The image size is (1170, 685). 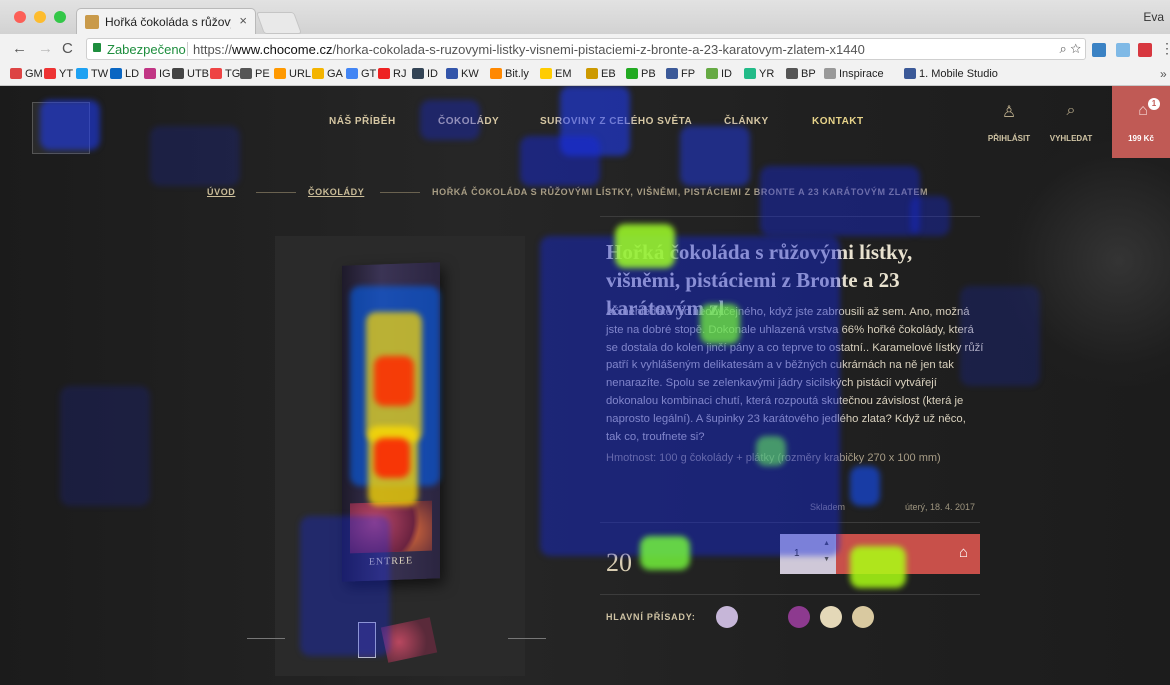 I want to click on ingredient-cherry-icon, so click(x=799, y=617).